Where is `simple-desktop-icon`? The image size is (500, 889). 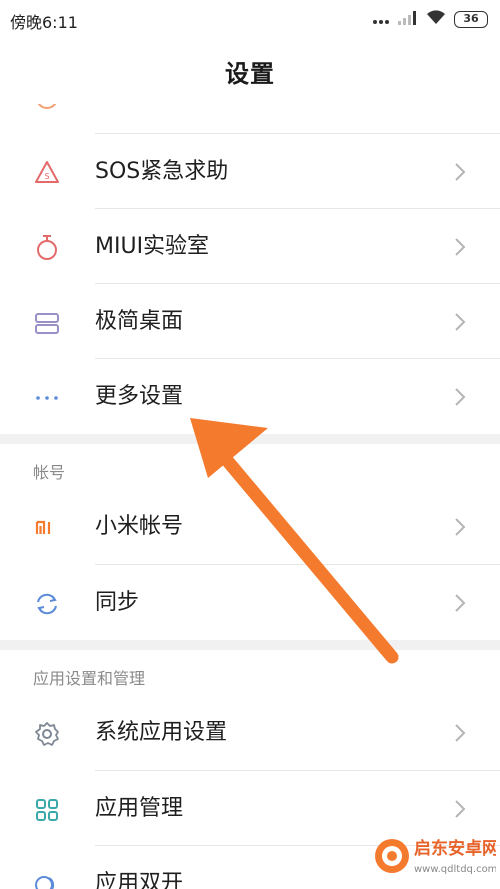
simple-desktop-icon is located at coordinates (47, 323).